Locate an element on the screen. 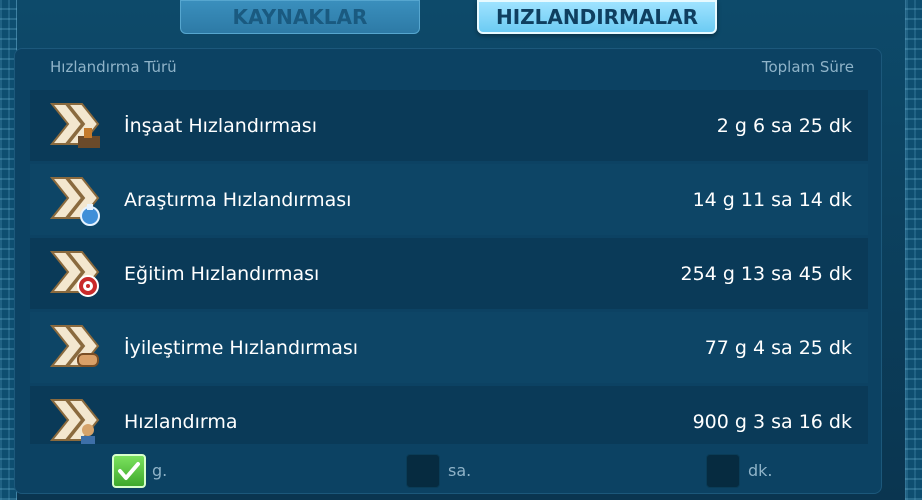 The width and height of the screenshot is (922, 500). research-speedup-icon is located at coordinates (76, 200).